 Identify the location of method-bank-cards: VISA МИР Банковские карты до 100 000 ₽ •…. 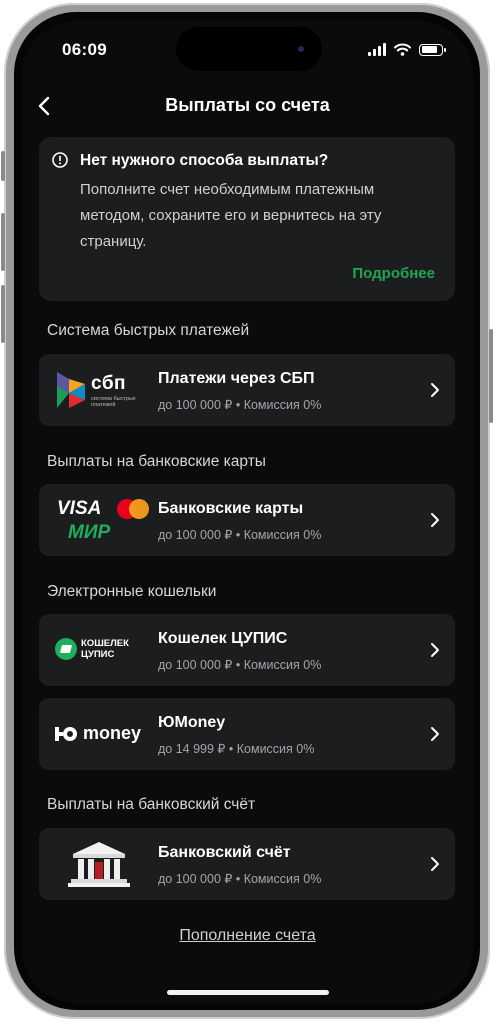
(247, 520).